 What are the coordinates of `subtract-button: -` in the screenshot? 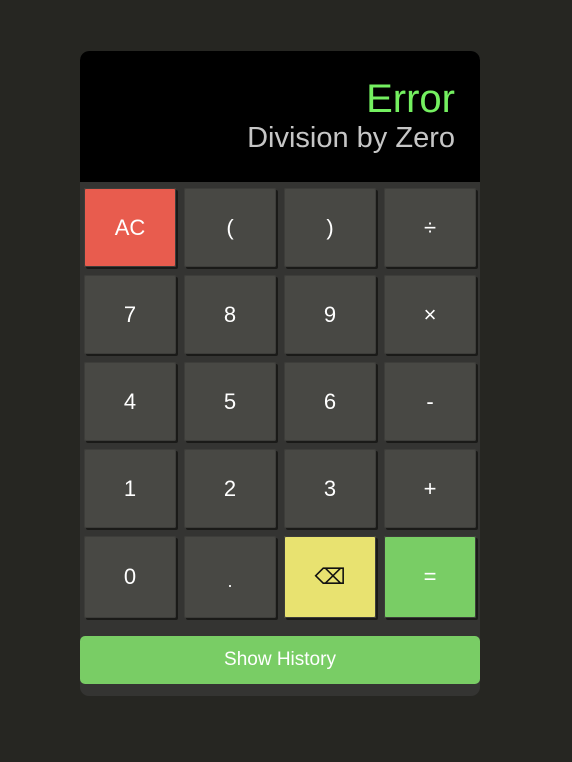 It's located at (430, 401).